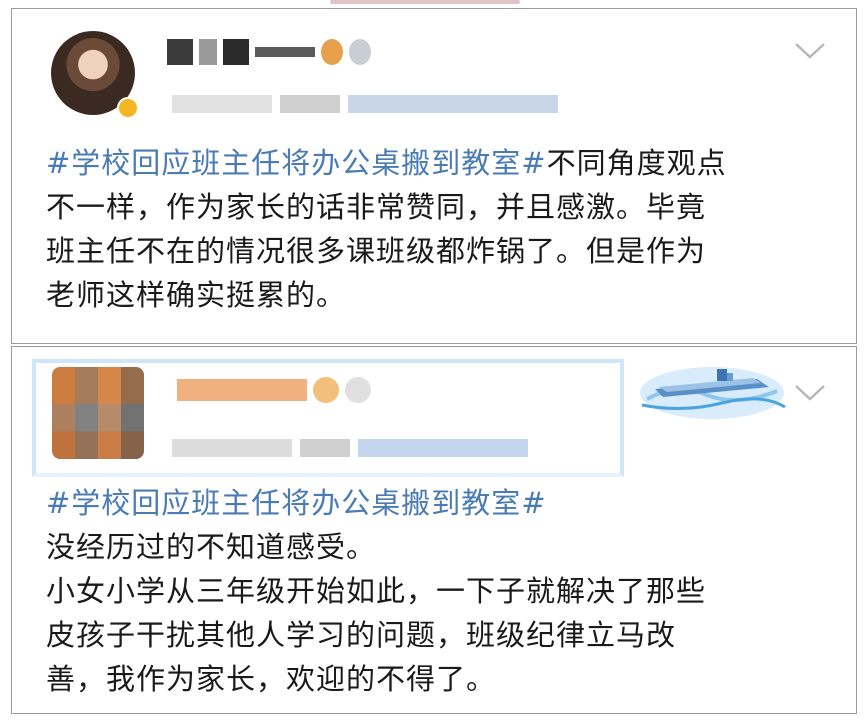 This screenshot has width=866, height=720. What do you see at coordinates (713, 393) in the screenshot?
I see `aircraft-carrier-decoration-icon` at bounding box center [713, 393].